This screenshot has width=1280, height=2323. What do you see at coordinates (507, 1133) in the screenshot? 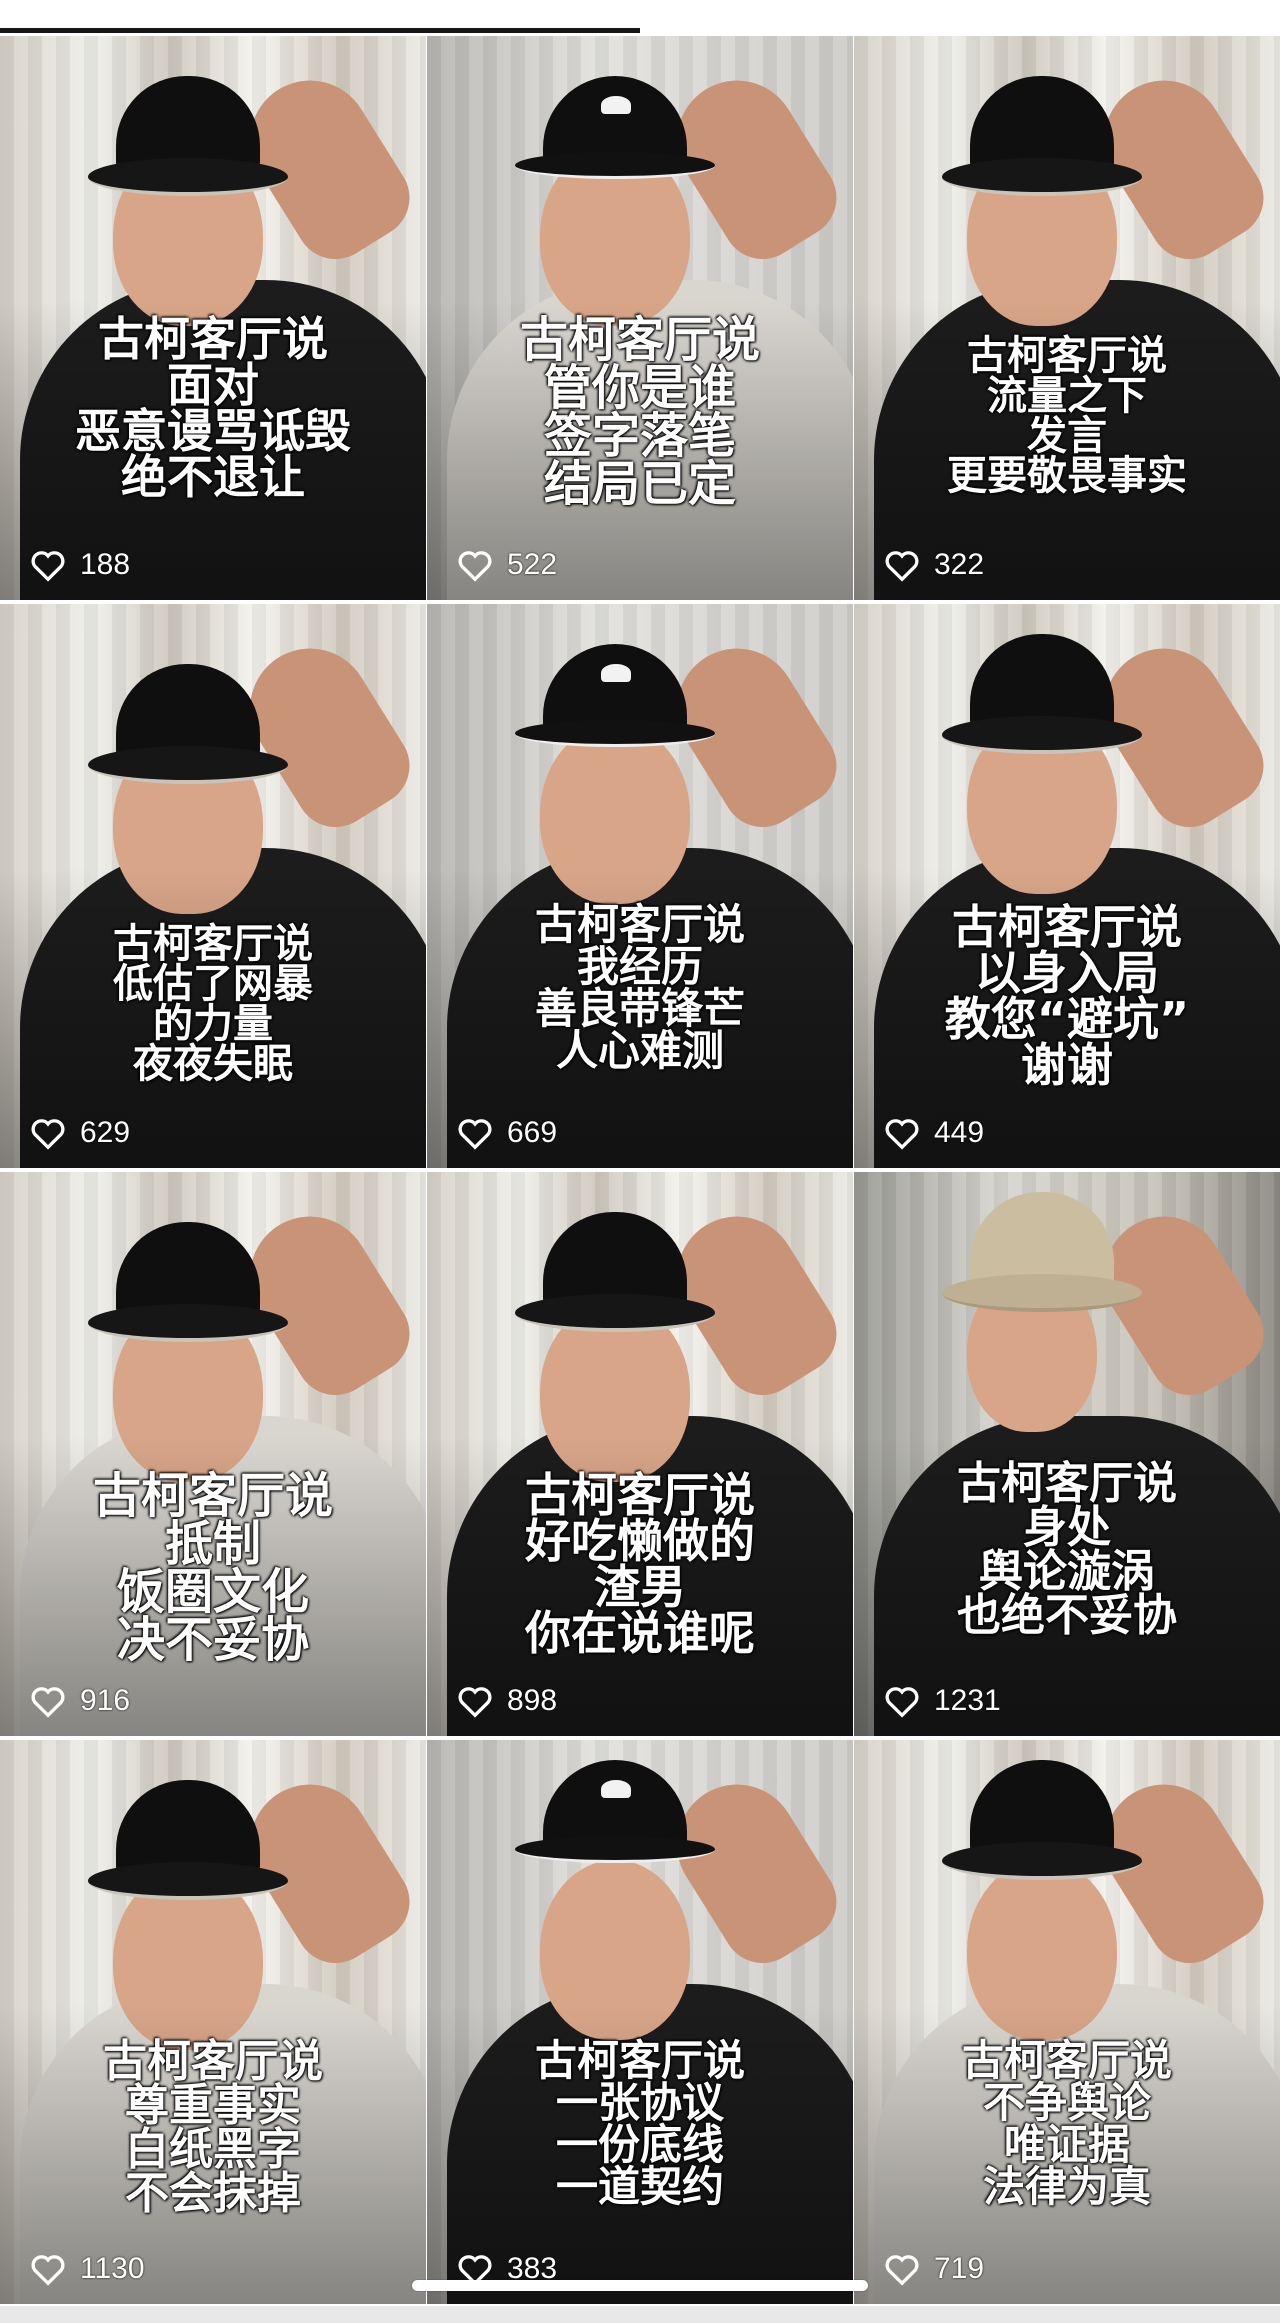
I see `like-count: 669` at bounding box center [507, 1133].